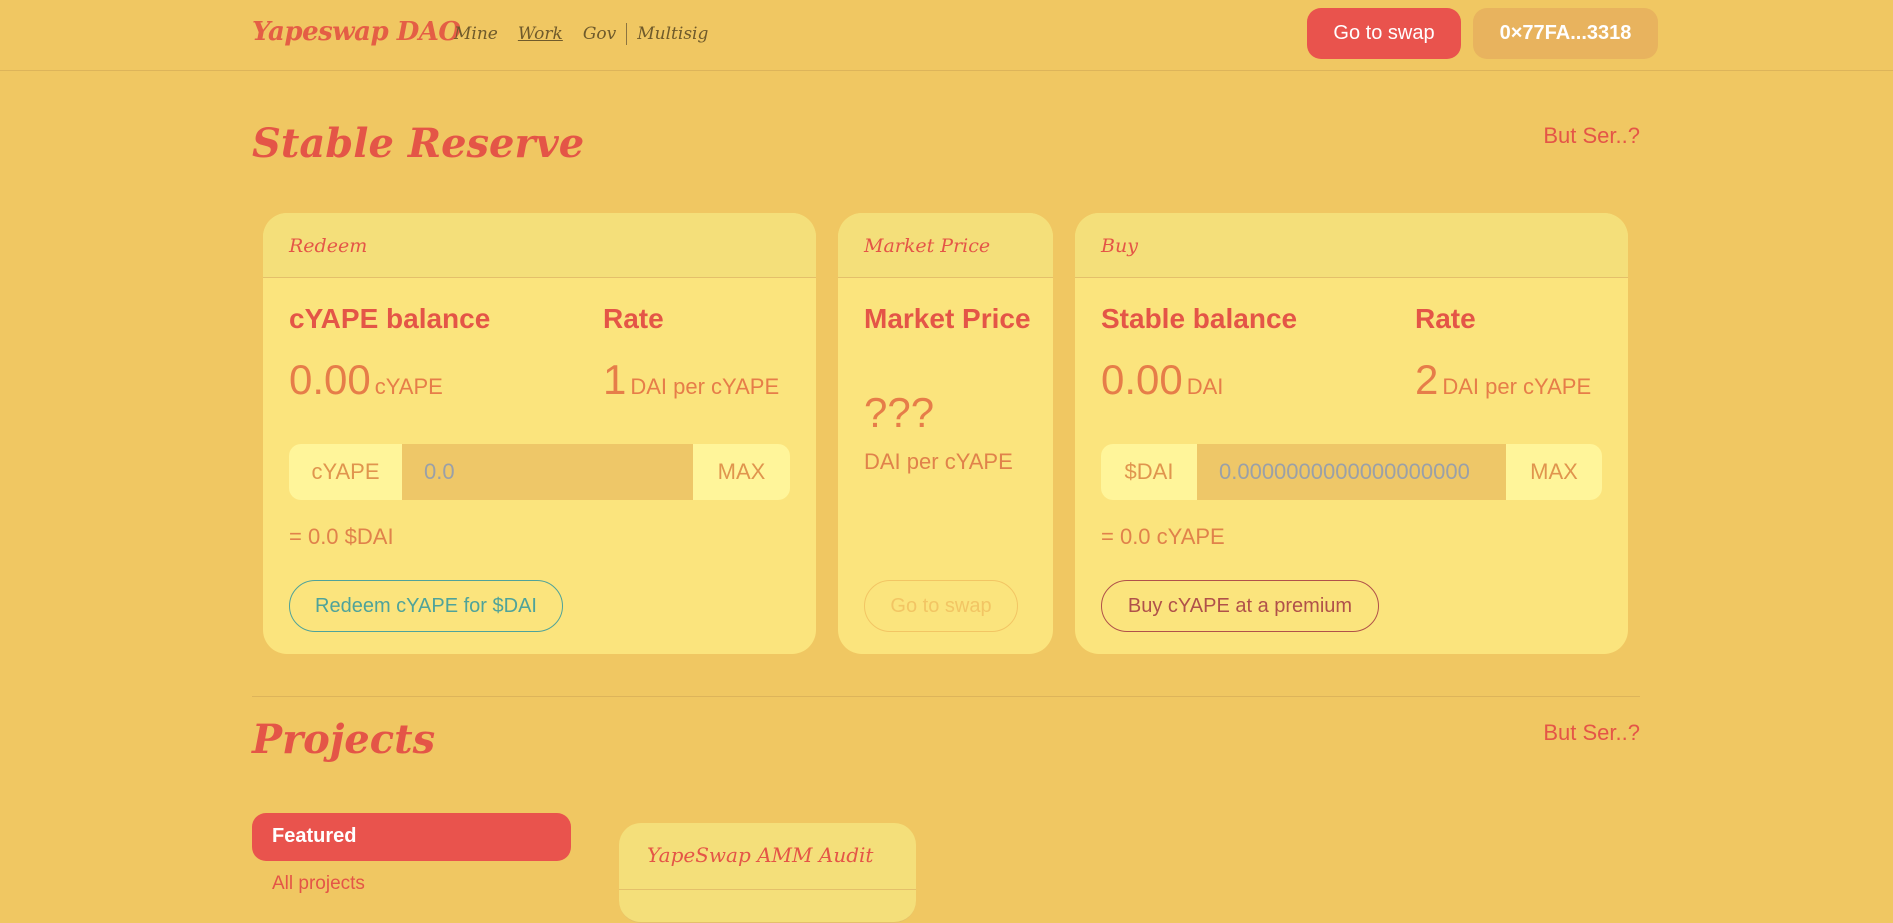  Describe the element at coordinates (344, 739) in the screenshot. I see `projects-title: Projects` at that location.